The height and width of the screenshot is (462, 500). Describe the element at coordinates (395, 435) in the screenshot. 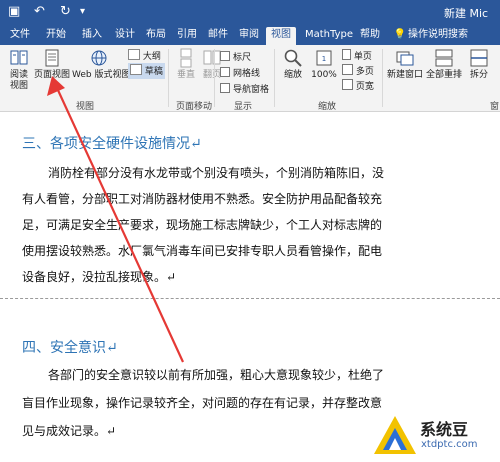

I see `logo-icon` at that location.